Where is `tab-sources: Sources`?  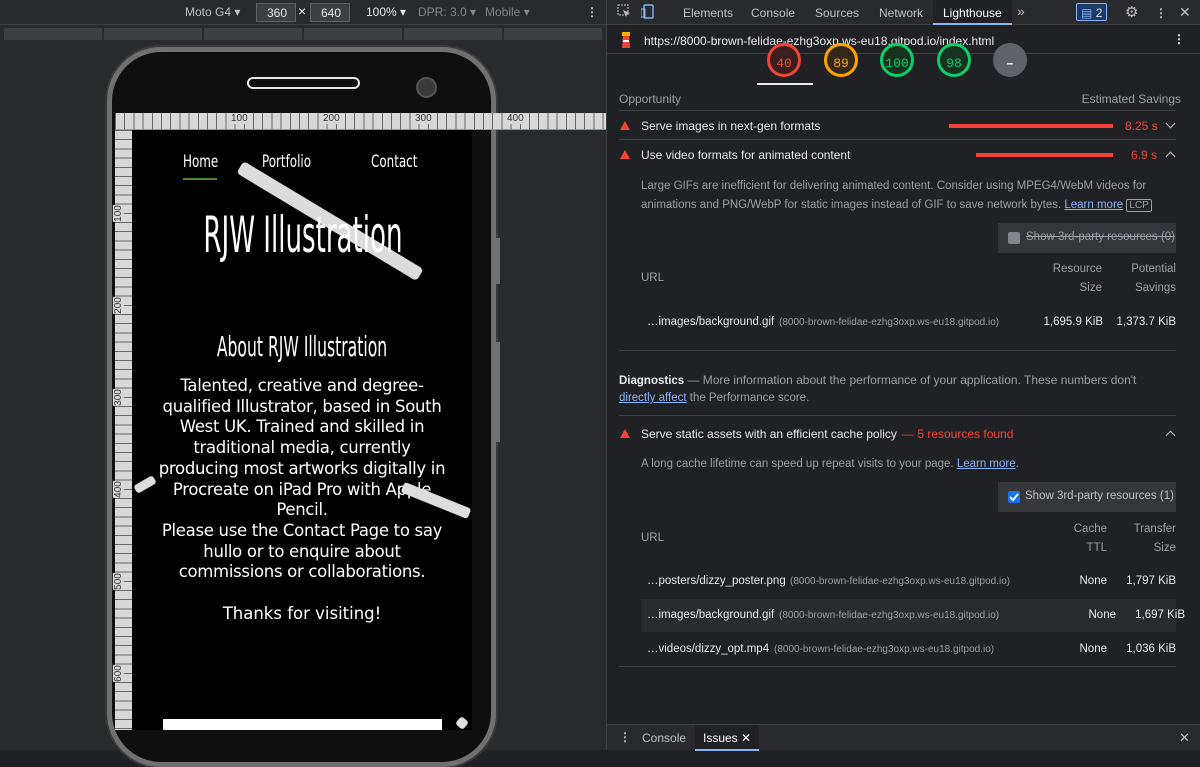 tab-sources: Sources is located at coordinates (837, 12).